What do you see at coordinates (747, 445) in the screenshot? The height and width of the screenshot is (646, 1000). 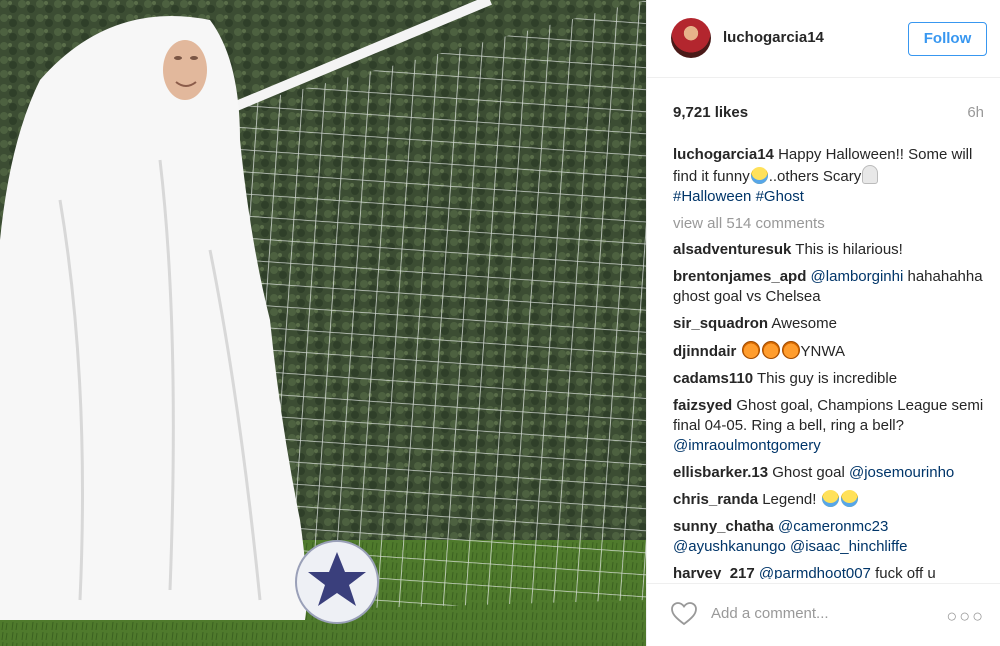 I see `comment-mention: @imraoulmontgomery` at bounding box center [747, 445].